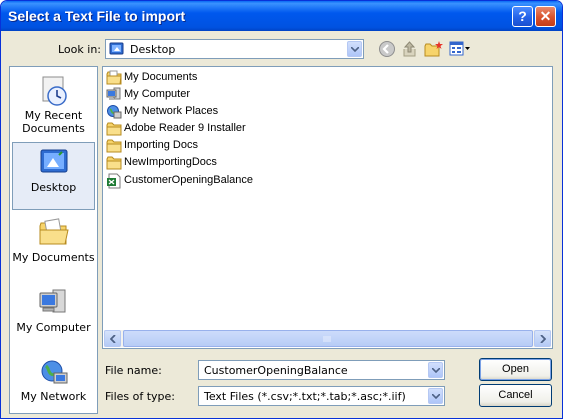 The image size is (563, 419). What do you see at coordinates (133, 370) in the screenshot?
I see `file-name-label: File name:` at bounding box center [133, 370].